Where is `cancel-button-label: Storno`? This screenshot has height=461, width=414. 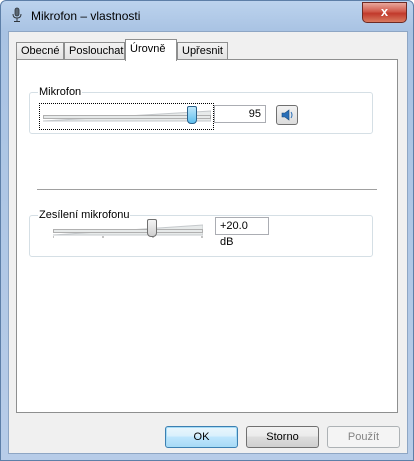
cancel-button-label: Storno is located at coordinates (282, 437).